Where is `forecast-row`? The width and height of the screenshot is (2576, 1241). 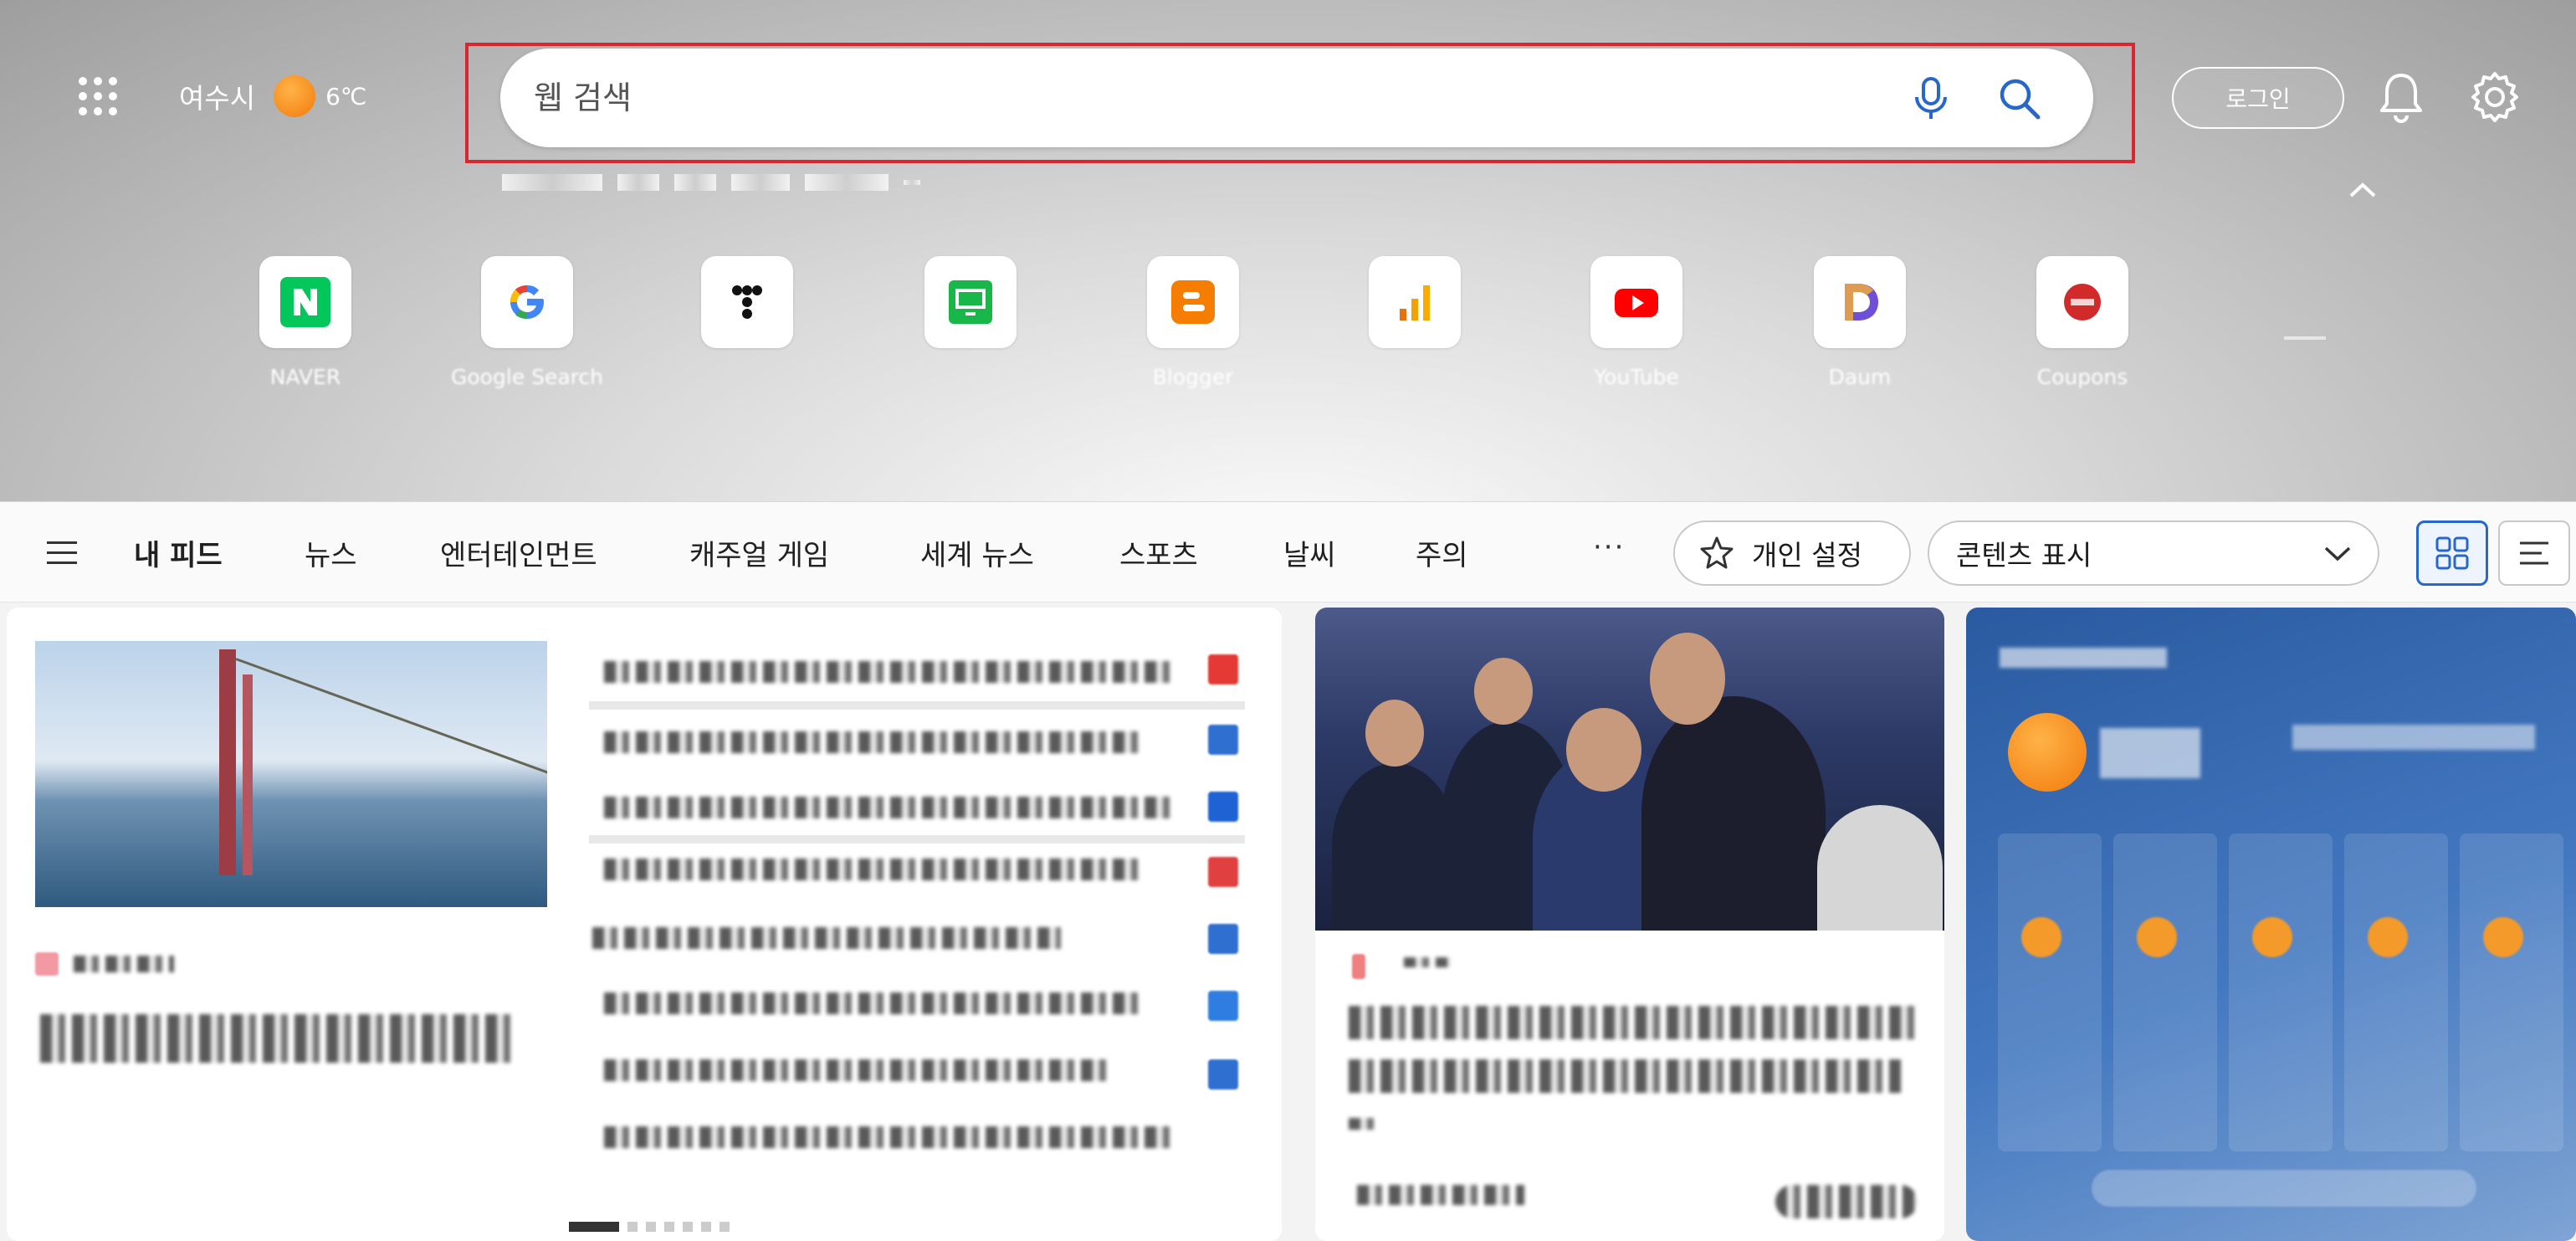 forecast-row is located at coordinates (2280, 992).